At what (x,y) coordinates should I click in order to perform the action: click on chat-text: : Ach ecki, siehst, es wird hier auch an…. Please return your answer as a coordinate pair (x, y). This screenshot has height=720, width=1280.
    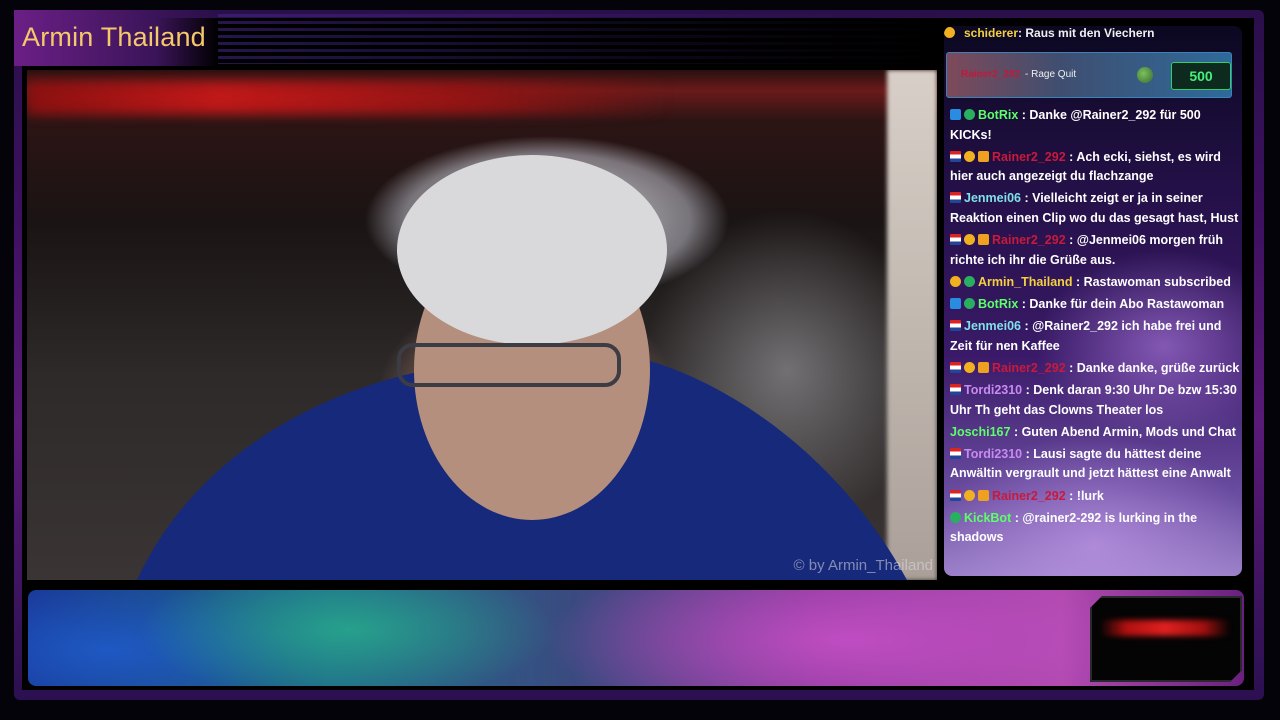
    Looking at the image, I should click on (1085, 166).